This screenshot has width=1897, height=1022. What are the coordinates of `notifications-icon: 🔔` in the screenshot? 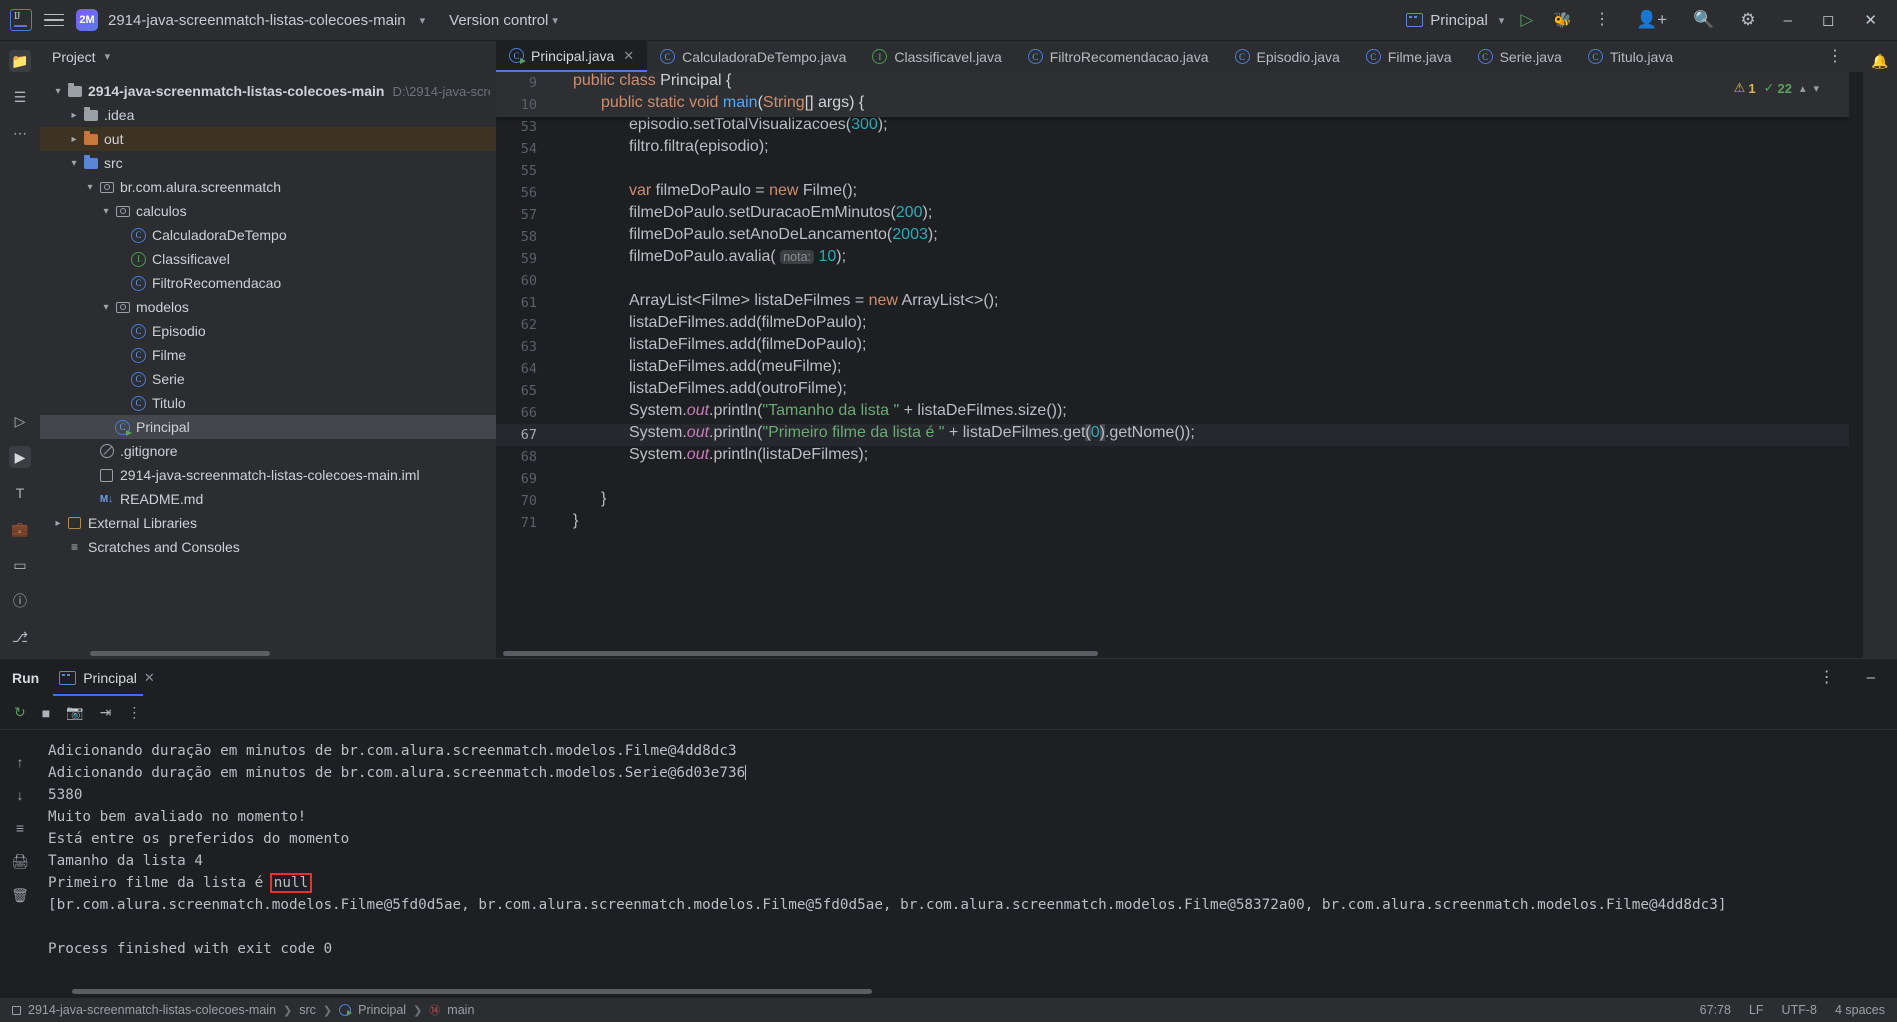 It's located at (1880, 61).